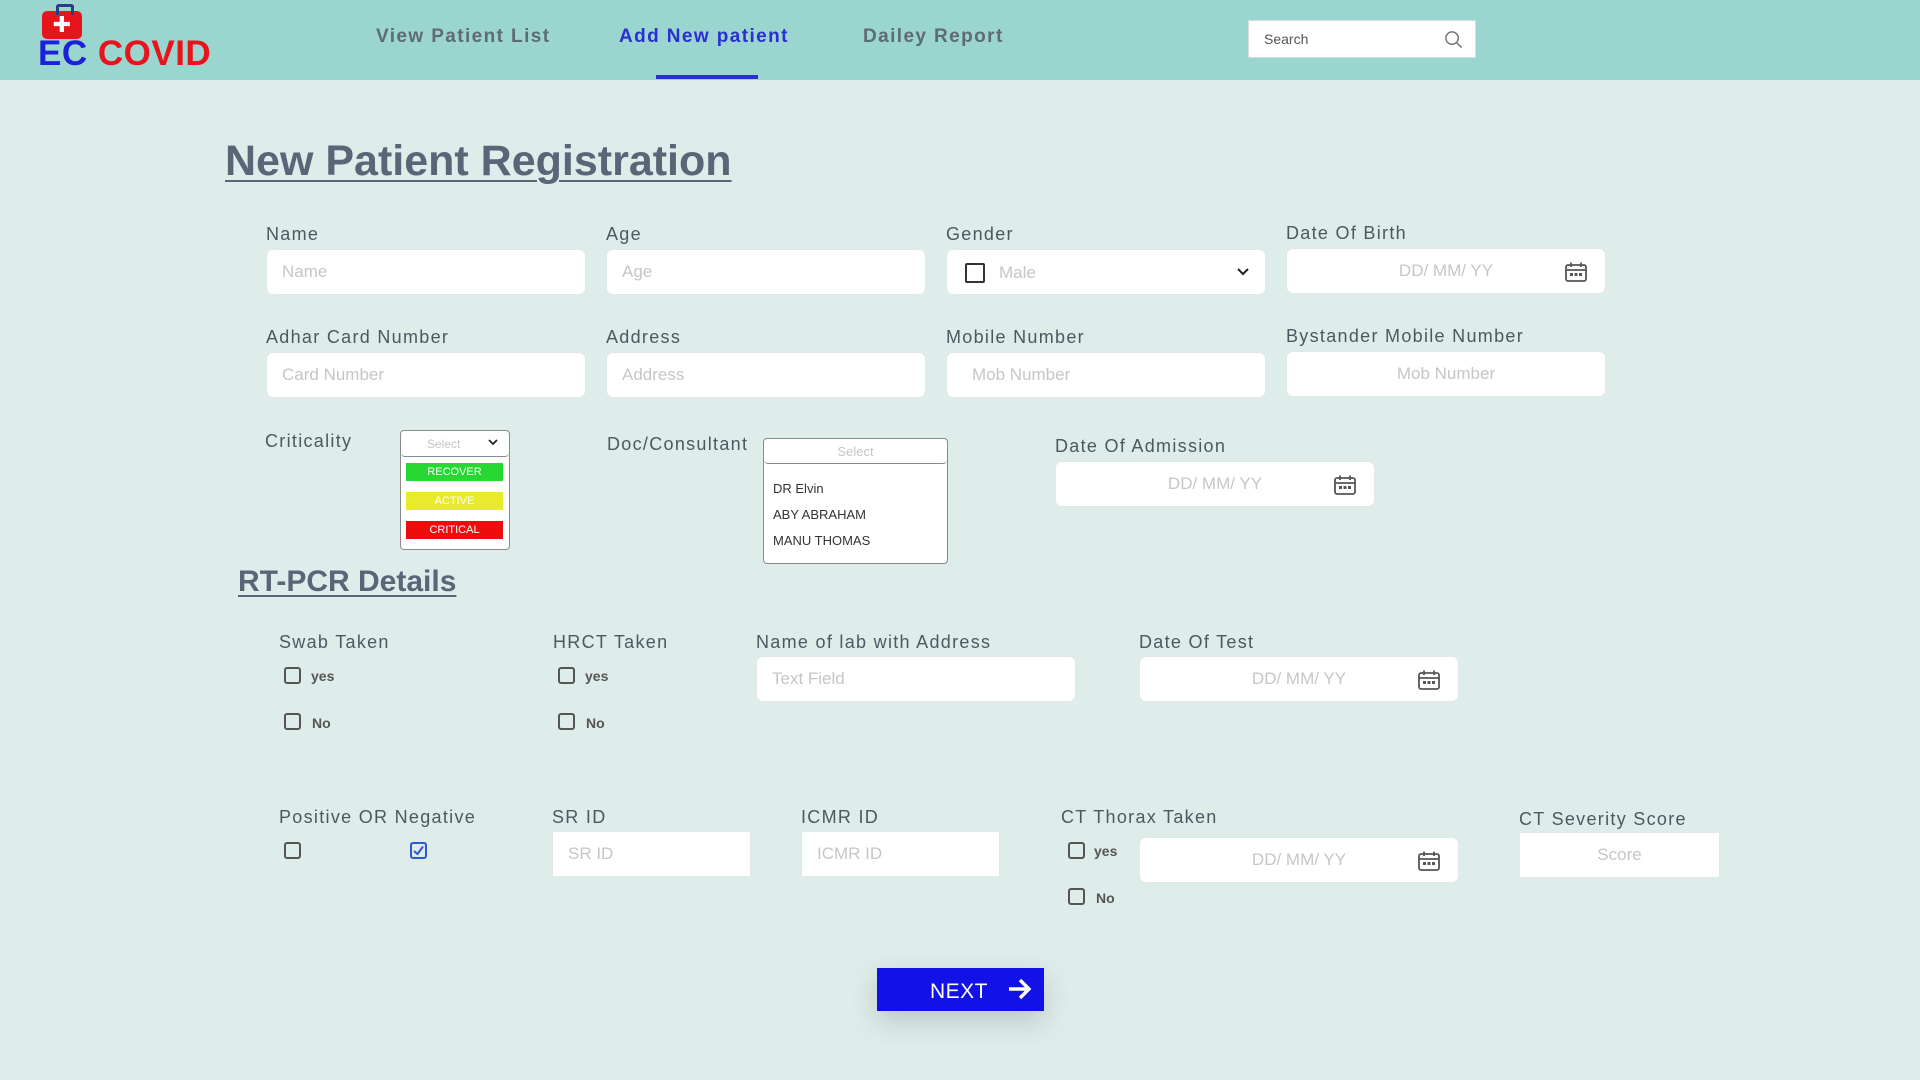  What do you see at coordinates (819, 514) in the screenshot?
I see `doctor-option: ABY ABRAHAM` at bounding box center [819, 514].